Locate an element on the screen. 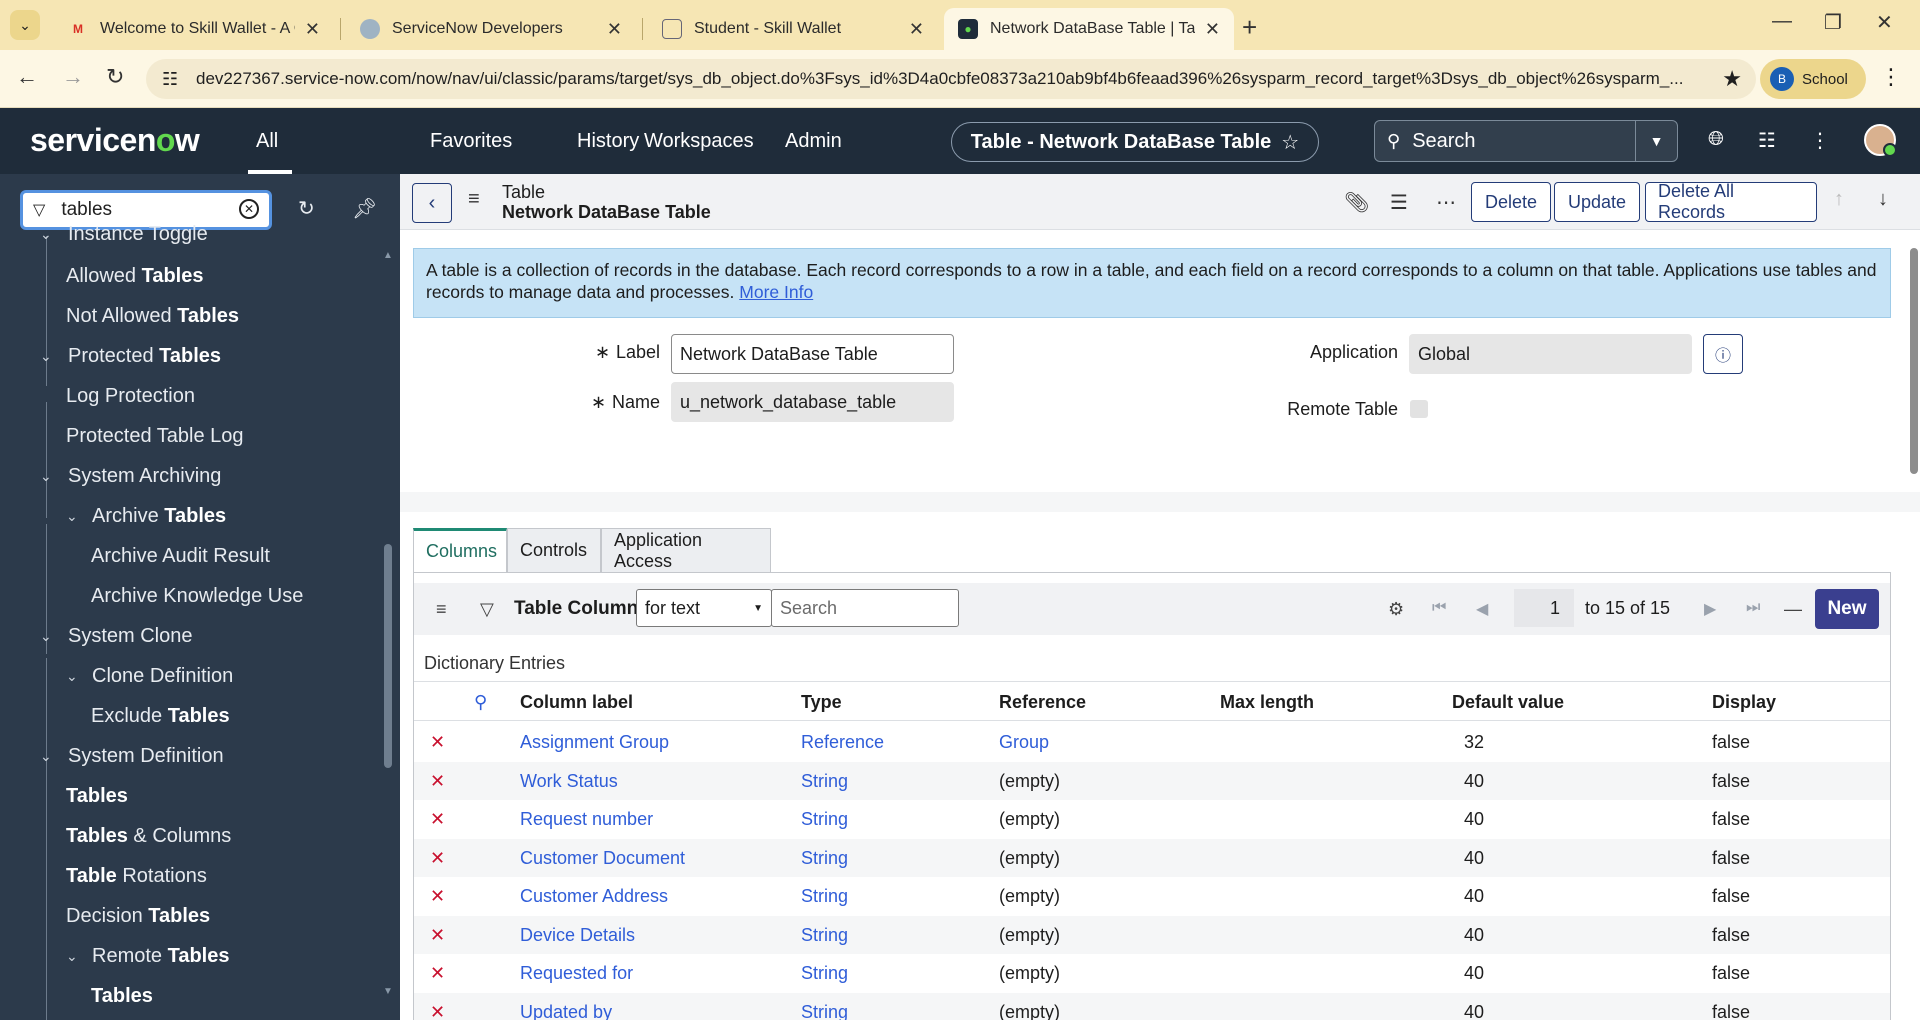 The image size is (1920, 1020). browser-tab-skill-wallet: Student - Skill Wallet ✕ is located at coordinates (793, 29).